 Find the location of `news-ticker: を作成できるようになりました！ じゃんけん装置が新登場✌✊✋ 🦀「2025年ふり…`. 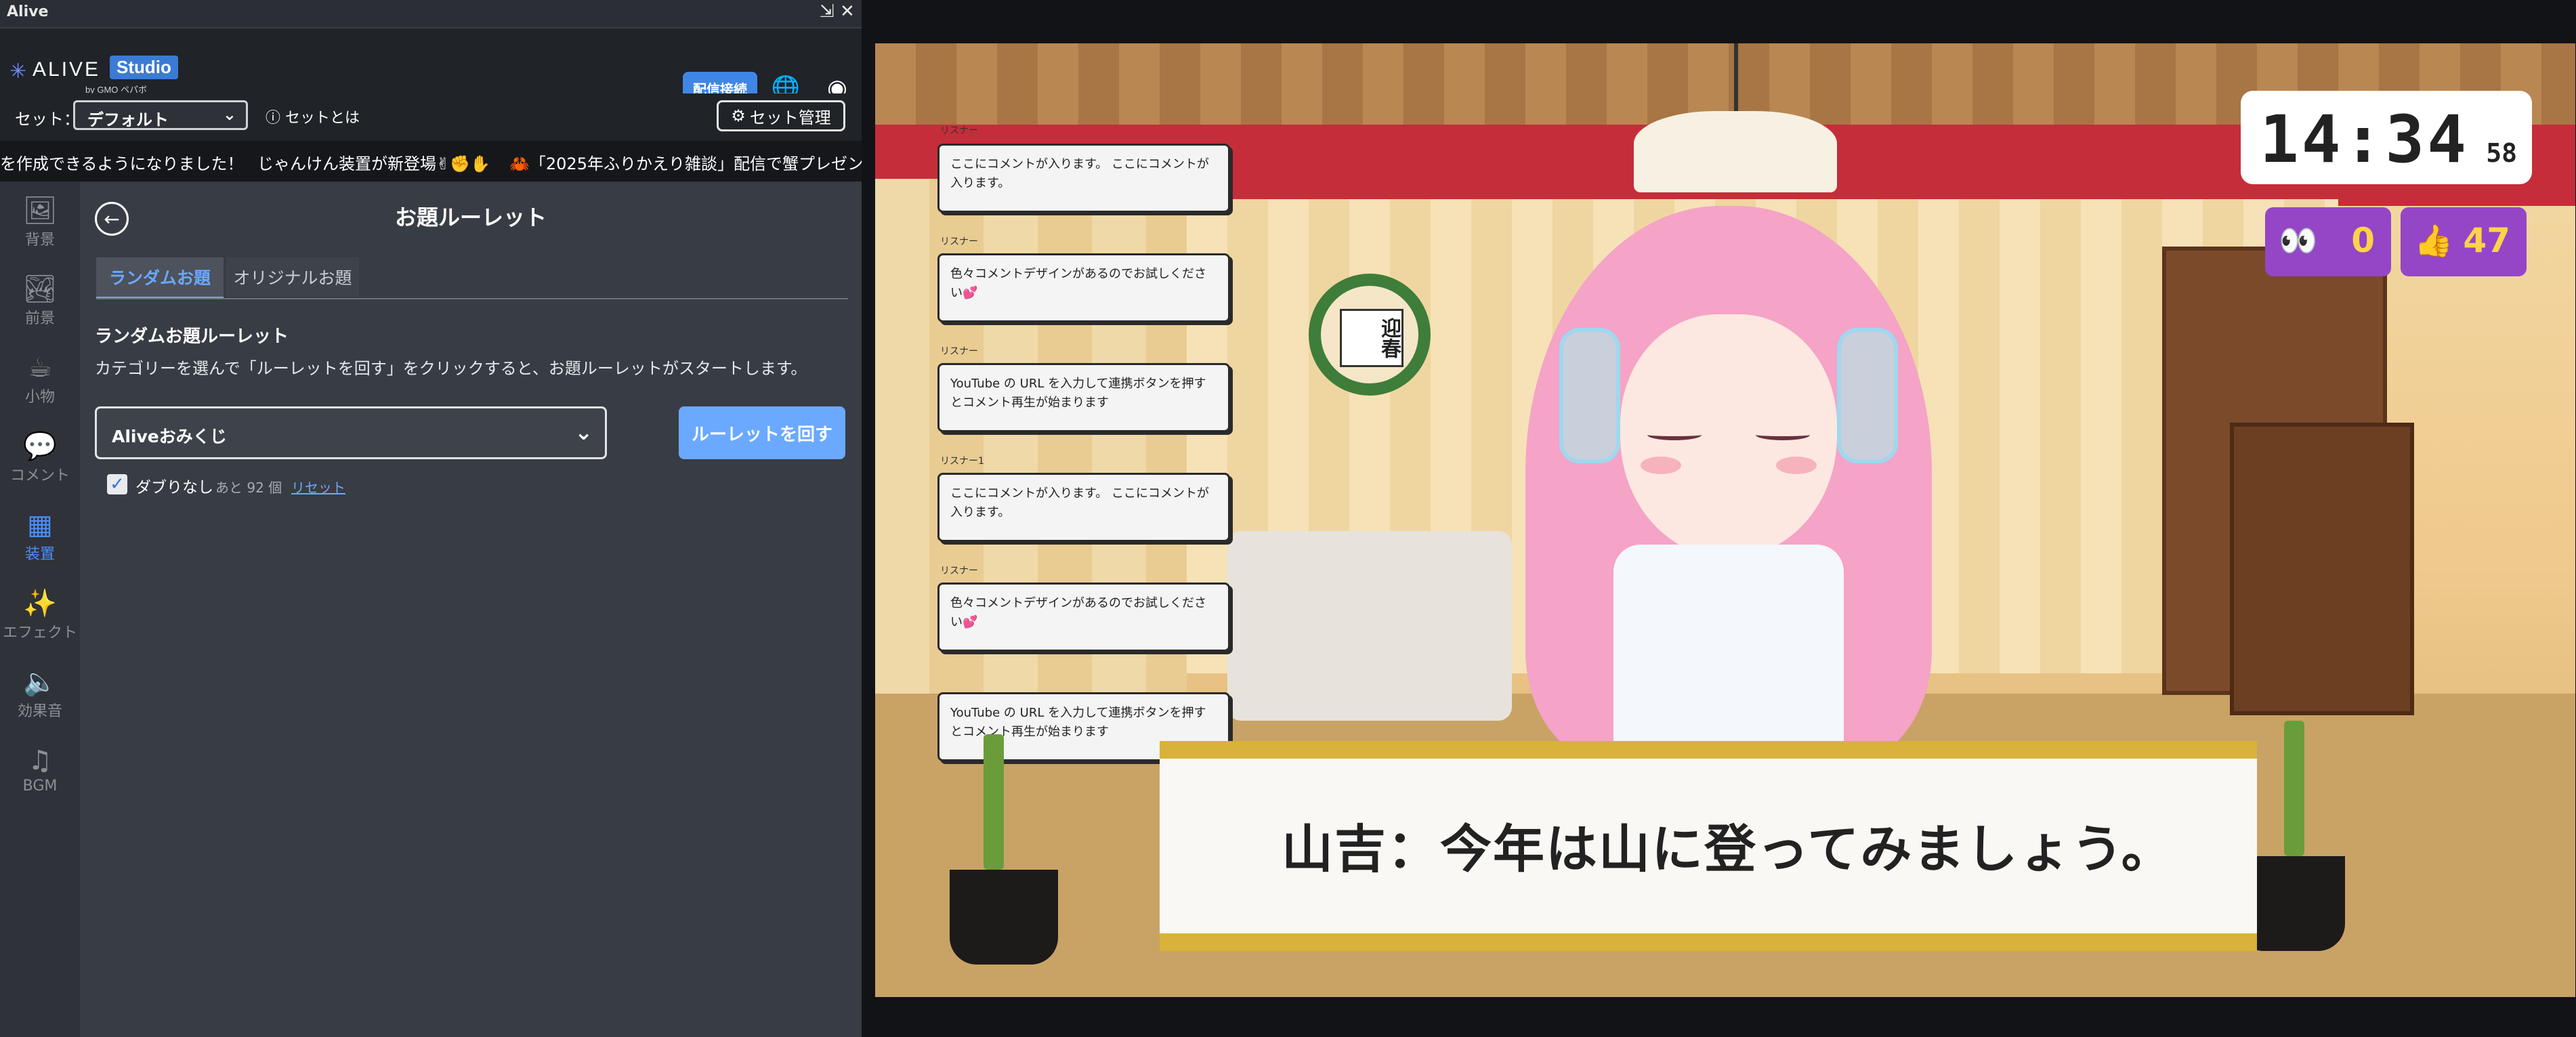

news-ticker: を作成できるようになりました！ じゃんけん装置が新登場✌✊✋ 🦀「2025年ふり… is located at coordinates (431, 161).